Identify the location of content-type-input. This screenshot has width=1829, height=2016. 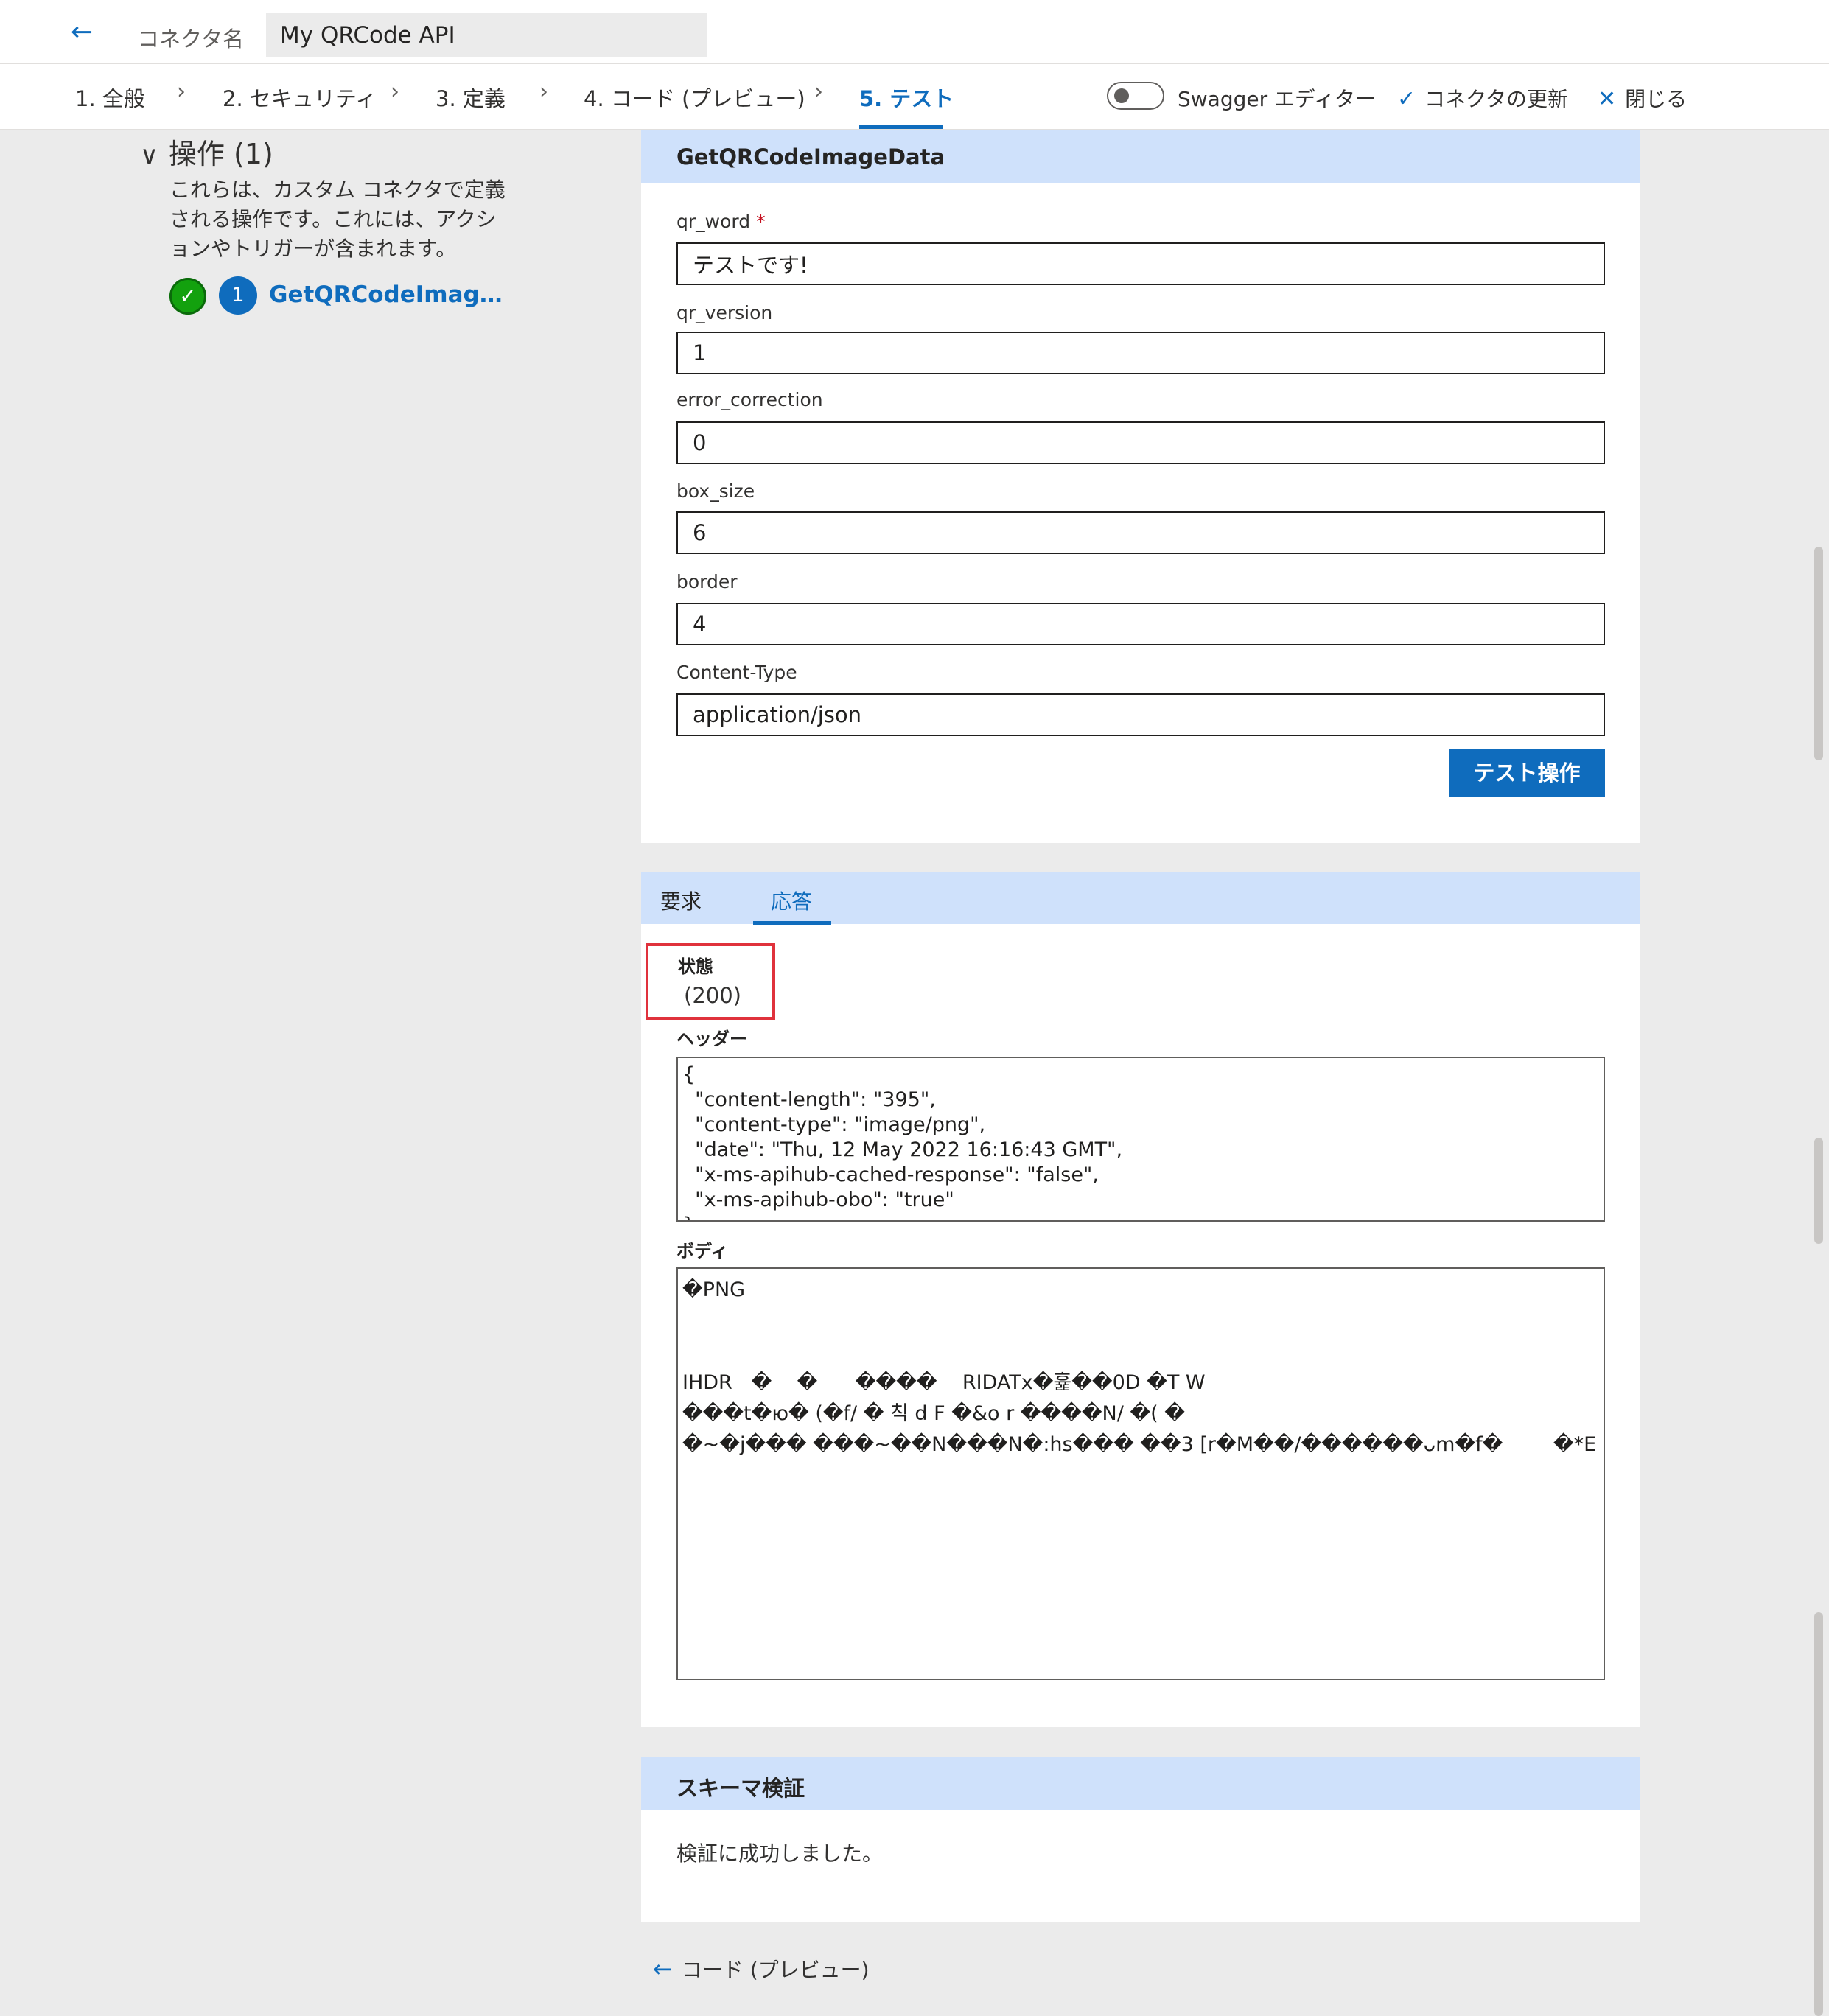
(1140, 714).